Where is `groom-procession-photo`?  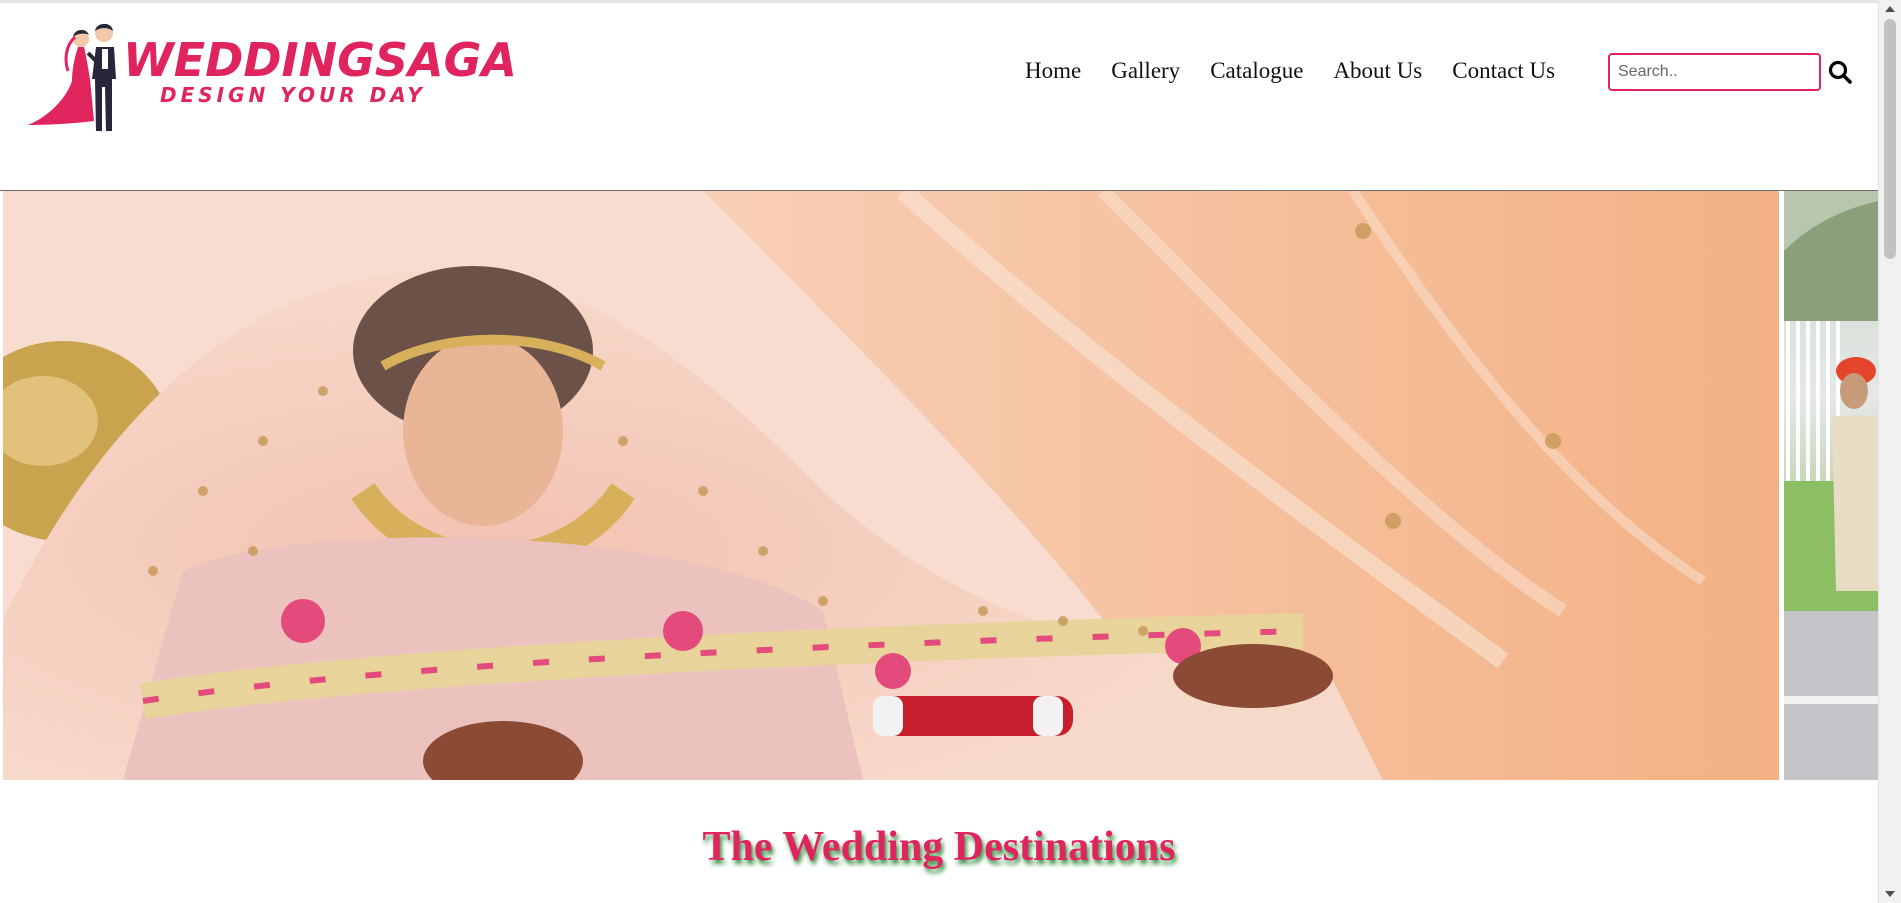
groom-procession-photo is located at coordinates (1831, 485).